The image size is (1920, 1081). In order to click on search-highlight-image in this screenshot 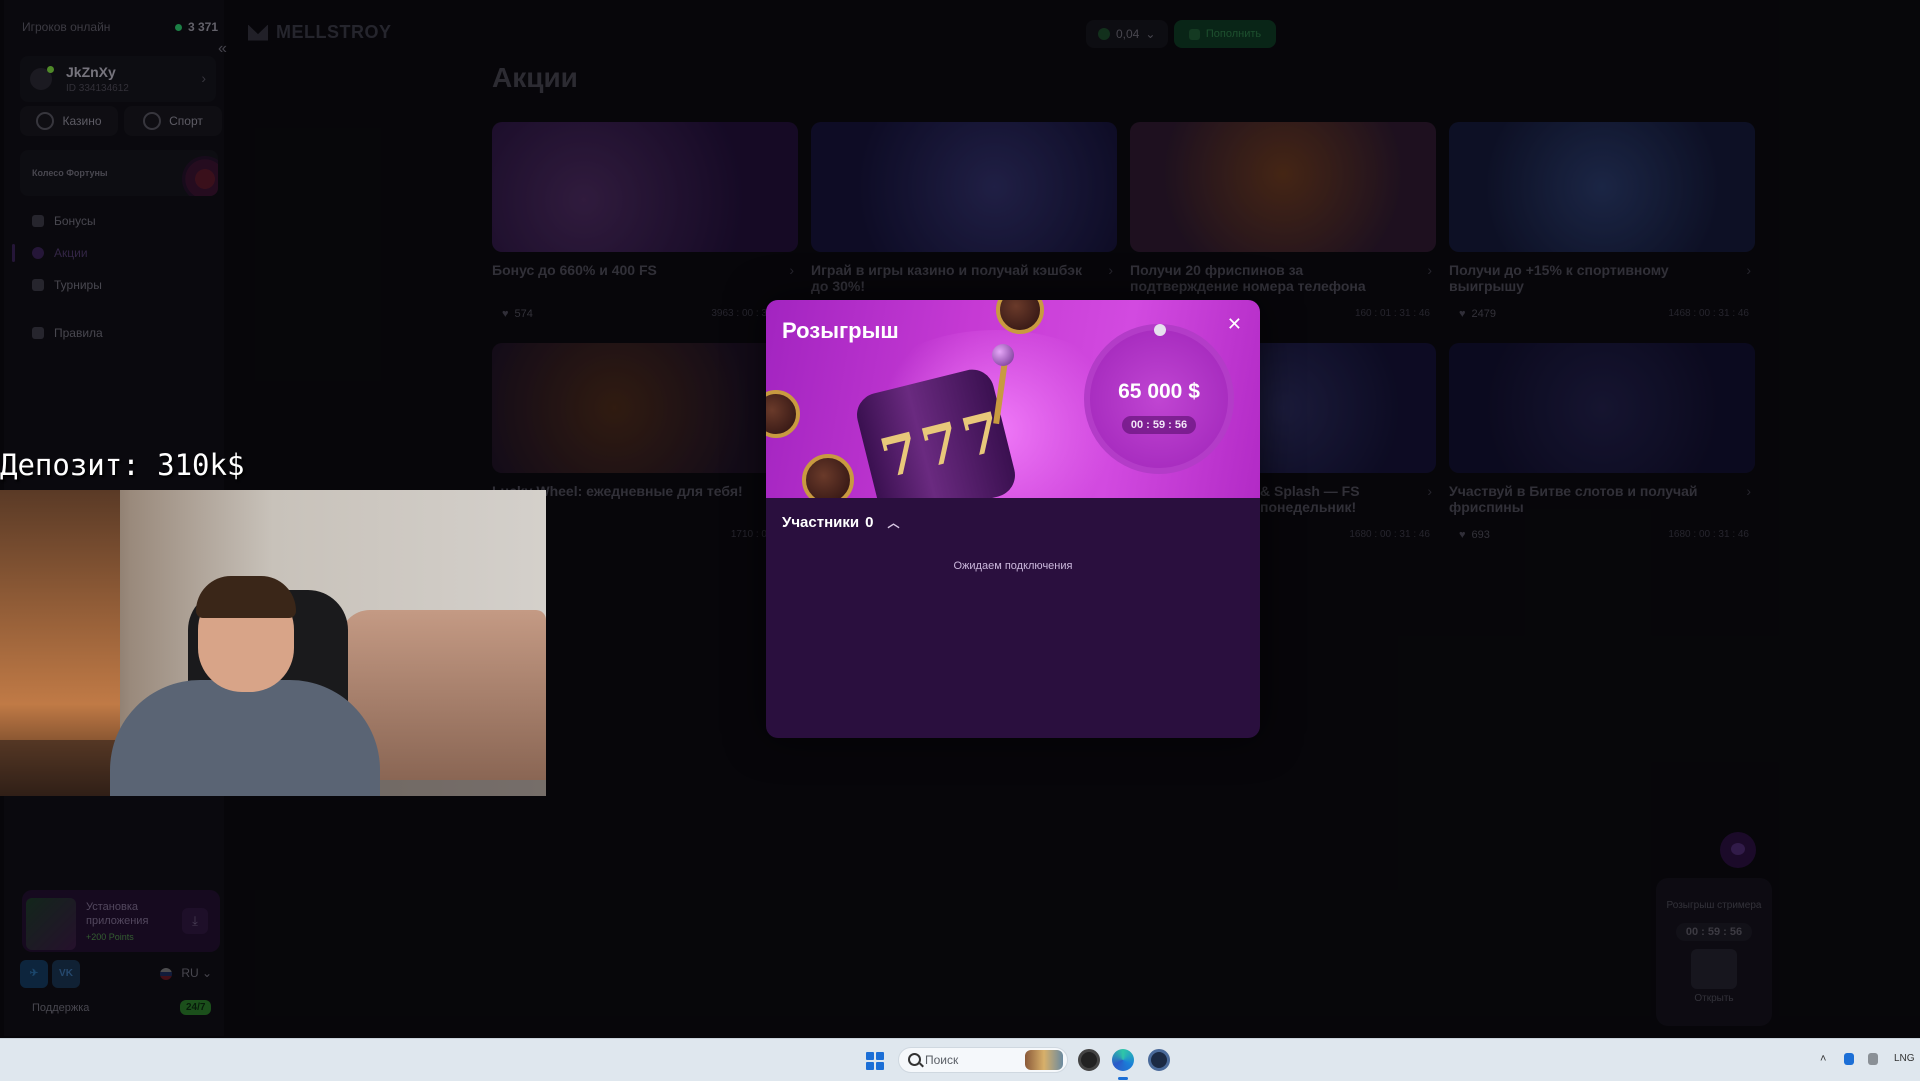, I will do `click(1044, 1060)`.